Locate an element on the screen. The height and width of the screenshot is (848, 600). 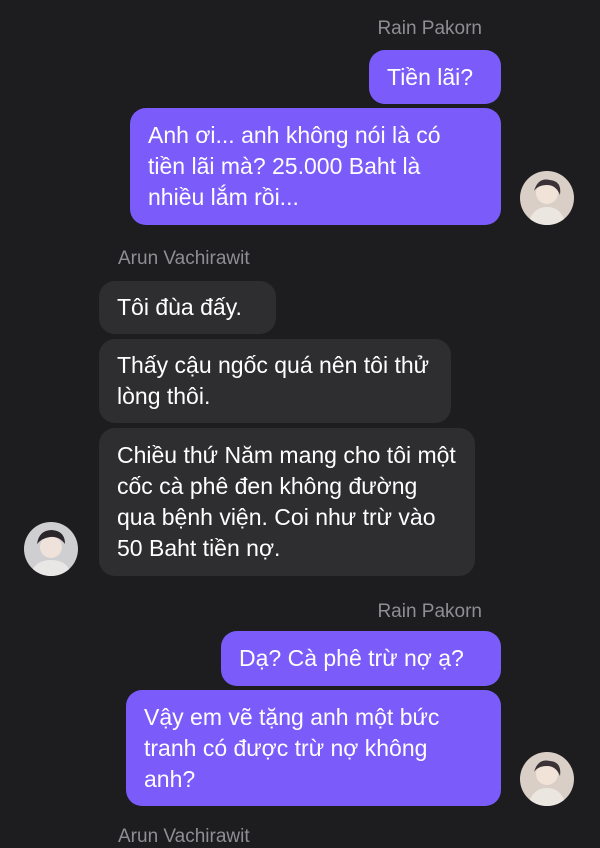
message-text: Dạ? Cà phê trừ nợ ạ? is located at coordinates (351, 658).